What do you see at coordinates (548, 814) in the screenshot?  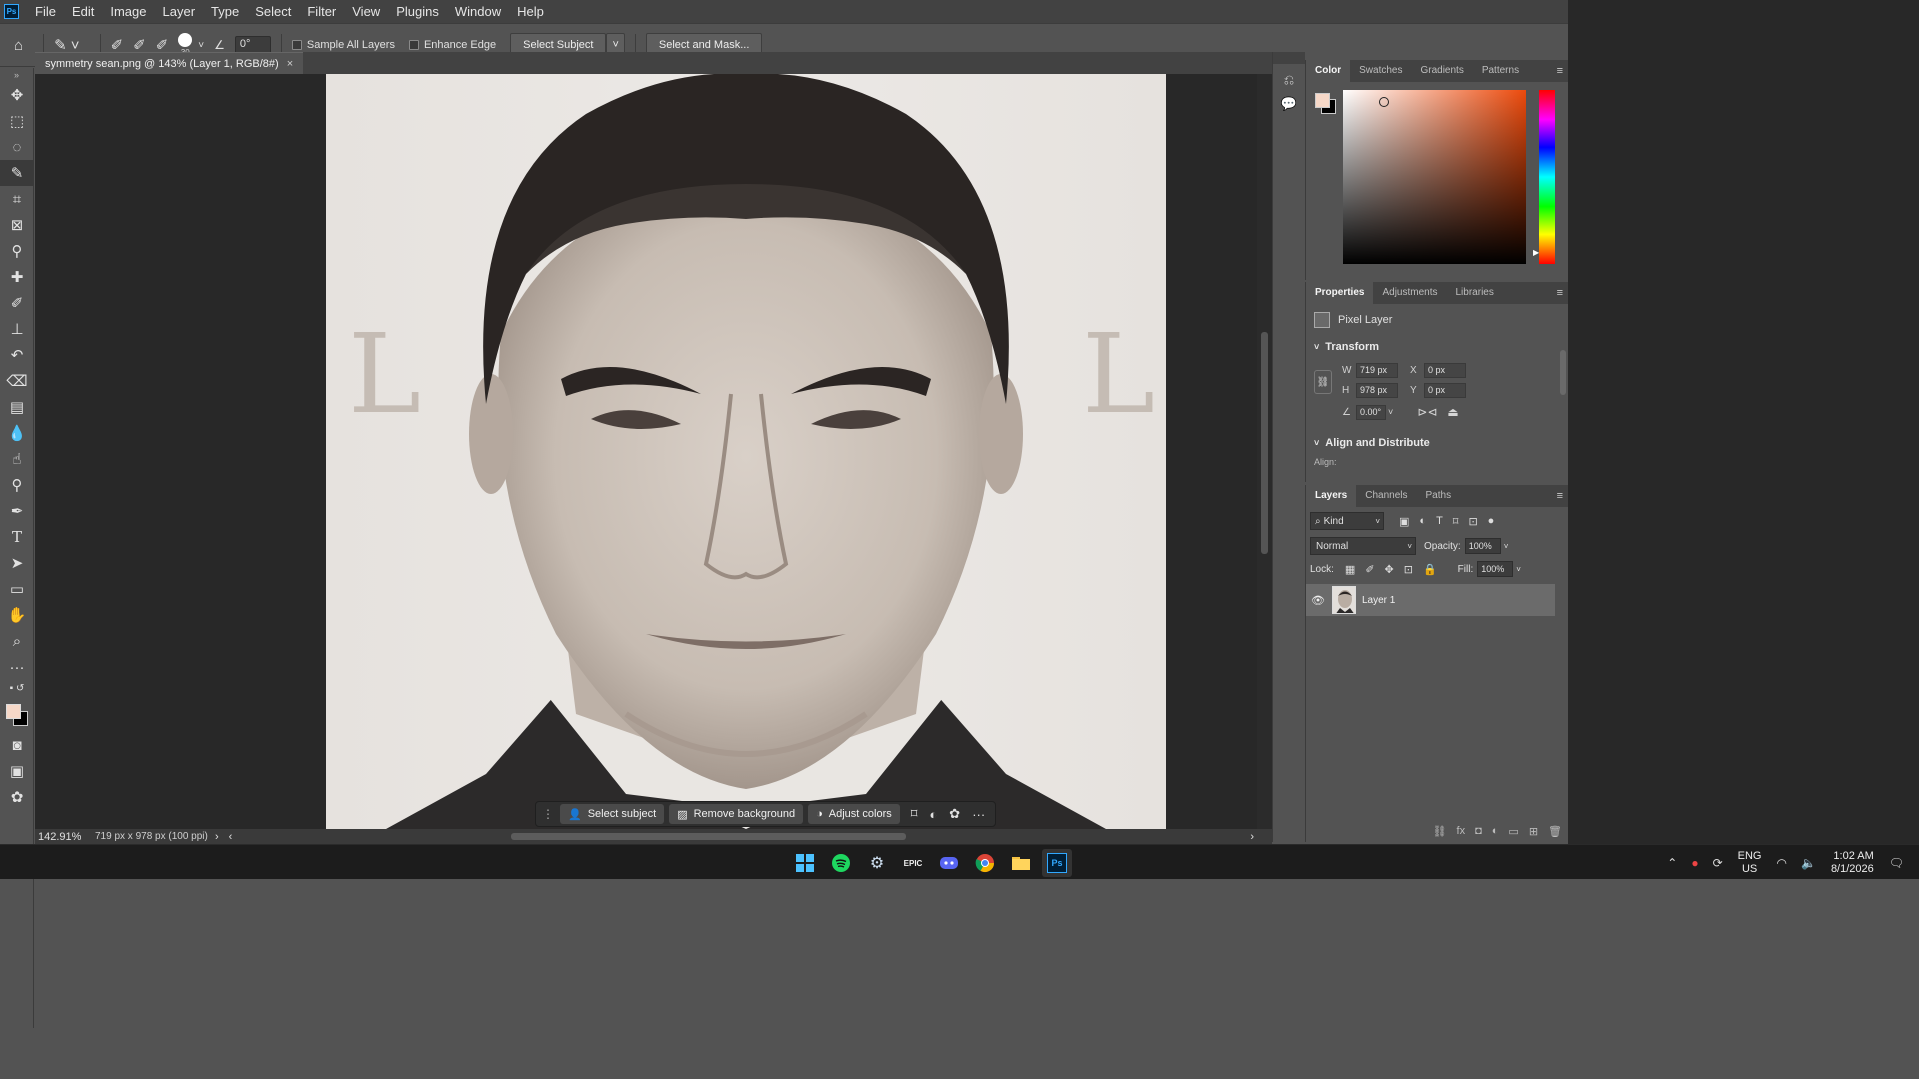 I see `drag-handle-icon: ⋮` at bounding box center [548, 814].